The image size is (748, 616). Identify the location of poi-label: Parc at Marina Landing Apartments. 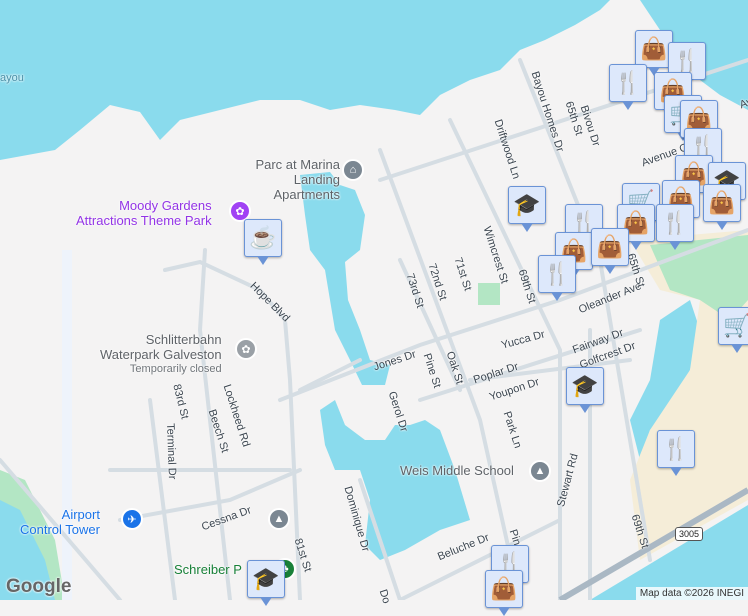
(297, 179).